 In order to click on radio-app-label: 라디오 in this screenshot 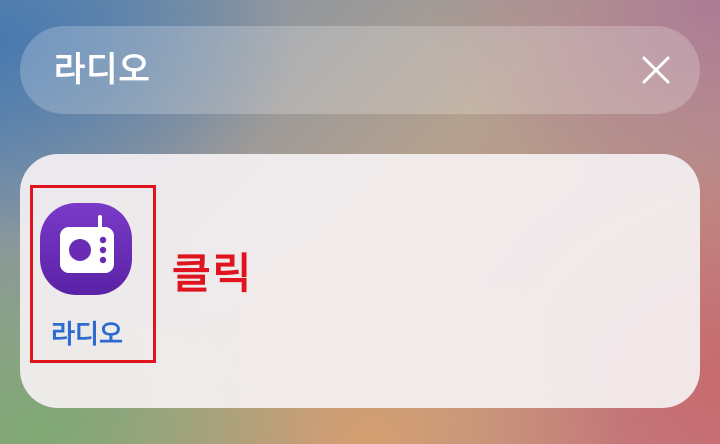, I will do `click(87, 335)`.